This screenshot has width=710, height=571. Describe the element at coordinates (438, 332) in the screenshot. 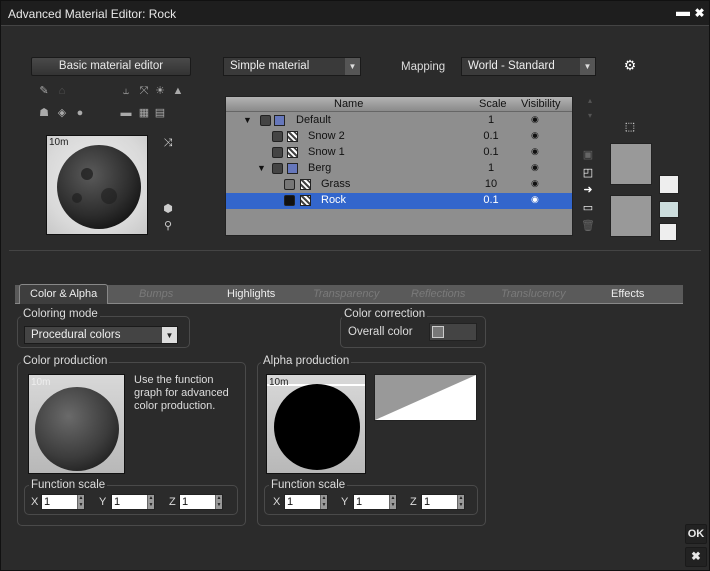

I see `color-swatch` at that location.